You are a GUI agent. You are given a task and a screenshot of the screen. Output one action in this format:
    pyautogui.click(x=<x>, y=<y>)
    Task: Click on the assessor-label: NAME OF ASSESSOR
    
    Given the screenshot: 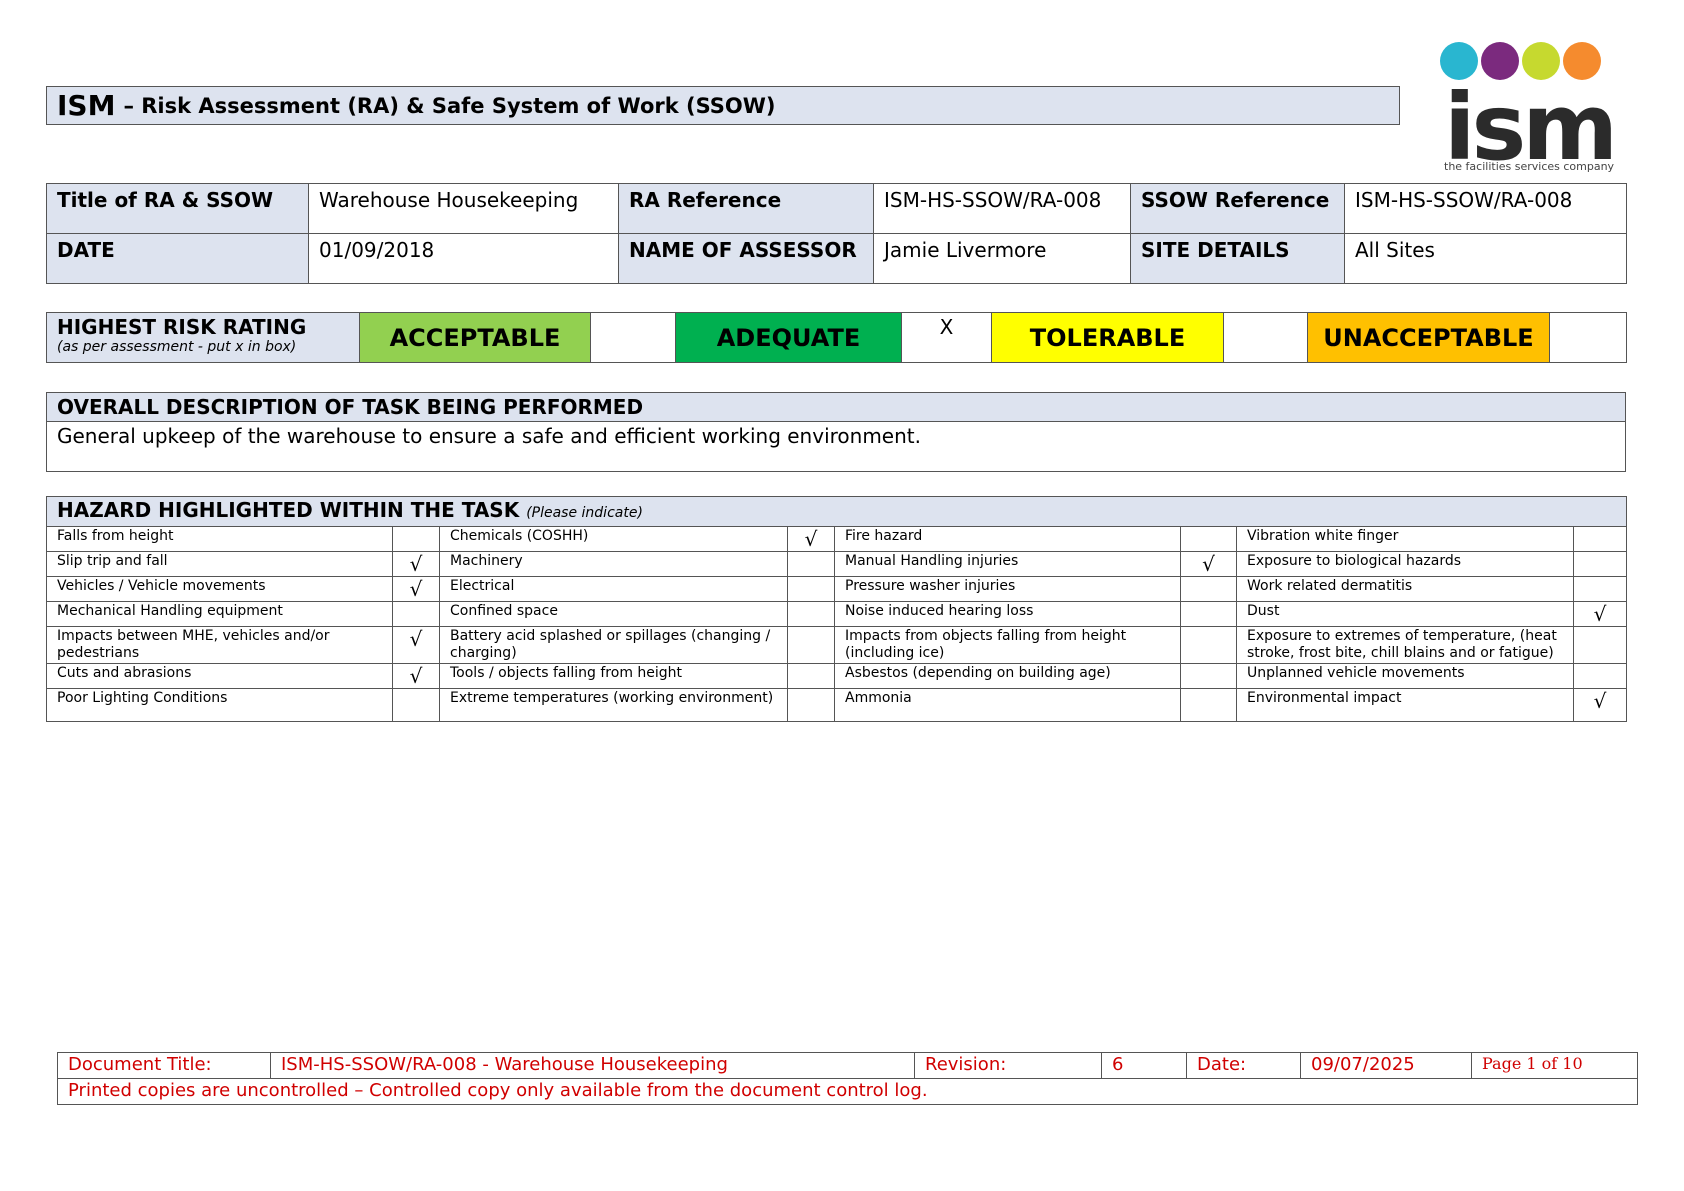 What is the action you would take?
    pyautogui.click(x=746, y=258)
    